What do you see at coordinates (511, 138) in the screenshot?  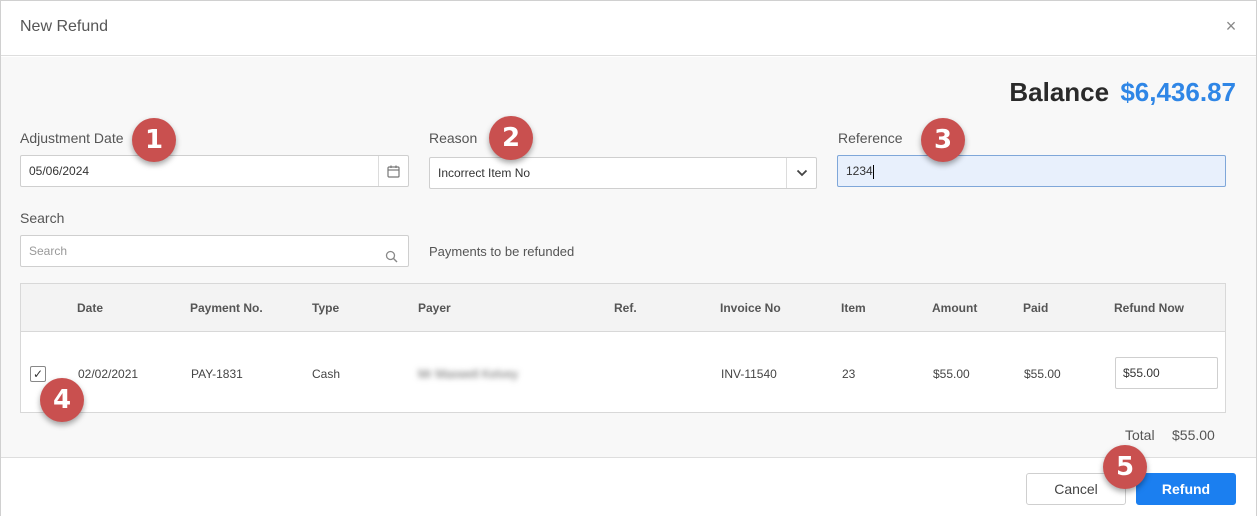 I see `annotation-badge-2: 2` at bounding box center [511, 138].